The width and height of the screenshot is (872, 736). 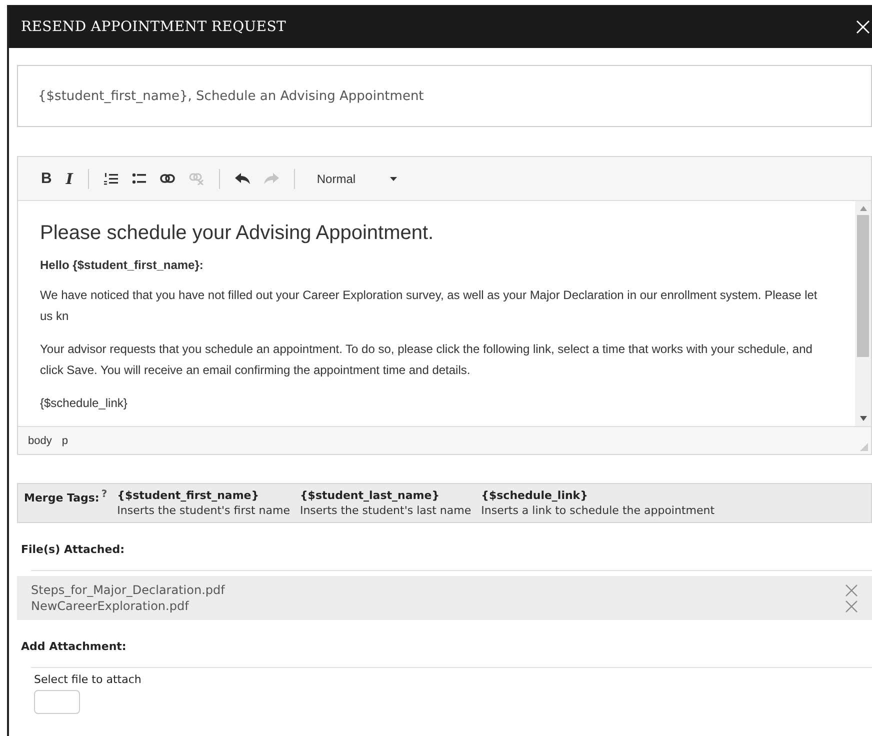 What do you see at coordinates (386, 495) in the screenshot?
I see `merge-tag: {$student_last_name}` at bounding box center [386, 495].